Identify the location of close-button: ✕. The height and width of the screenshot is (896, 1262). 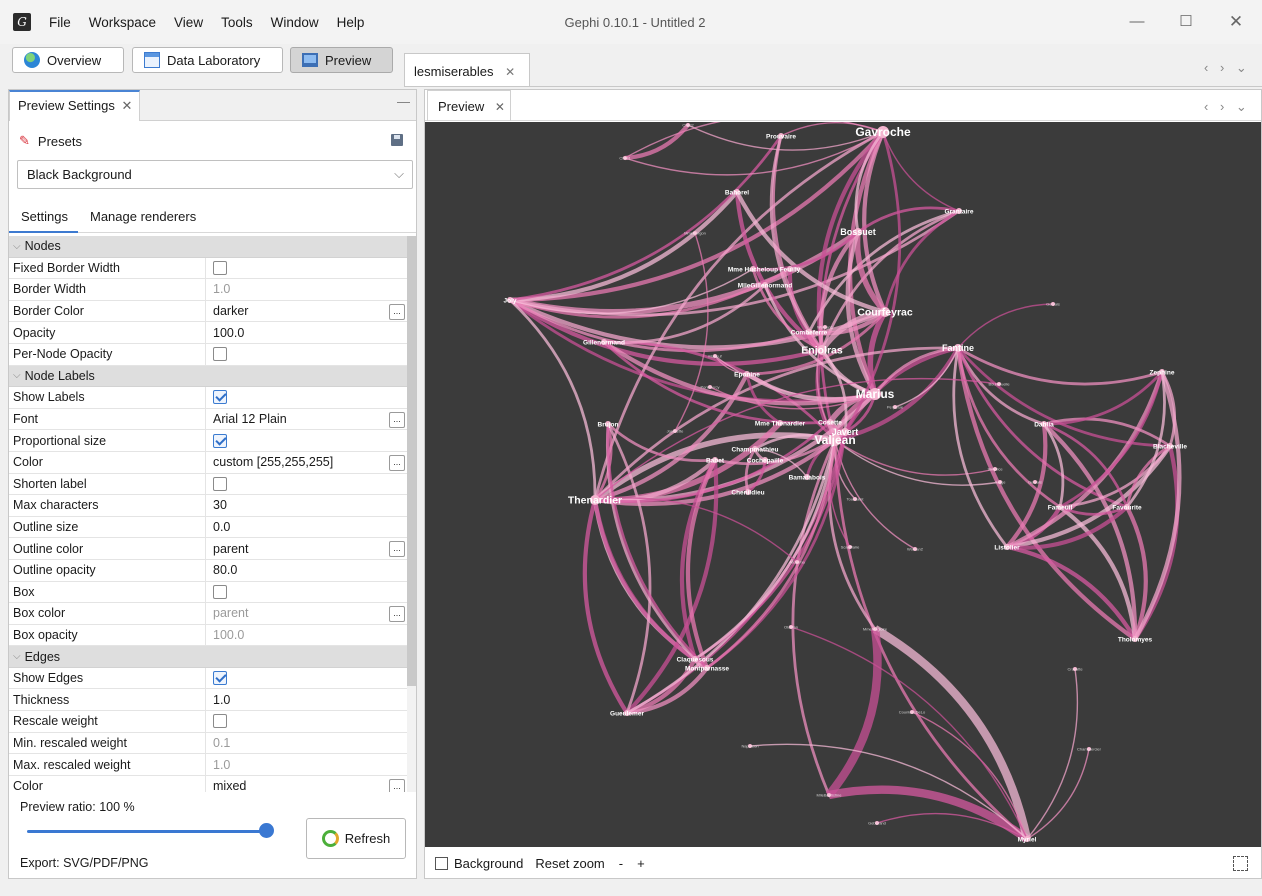
(1236, 22).